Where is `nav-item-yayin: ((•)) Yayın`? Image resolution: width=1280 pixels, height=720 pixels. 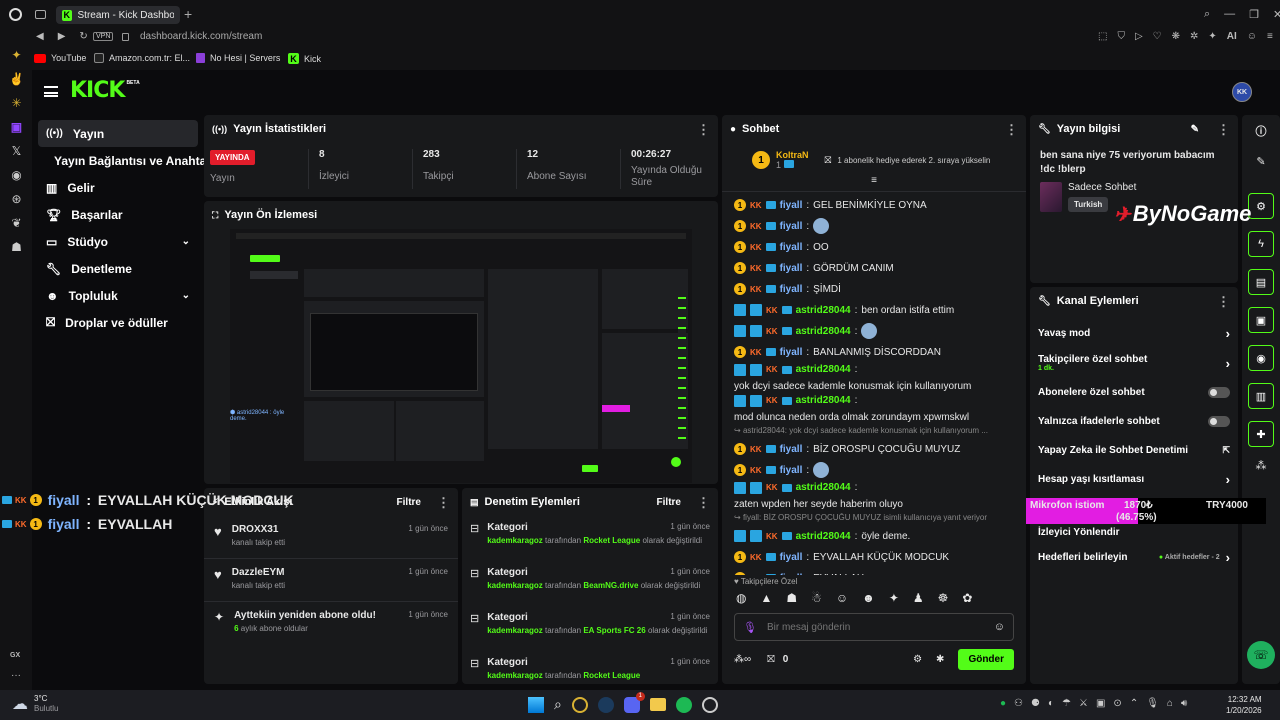 nav-item-yayin: ((•)) Yayın is located at coordinates (118, 133).